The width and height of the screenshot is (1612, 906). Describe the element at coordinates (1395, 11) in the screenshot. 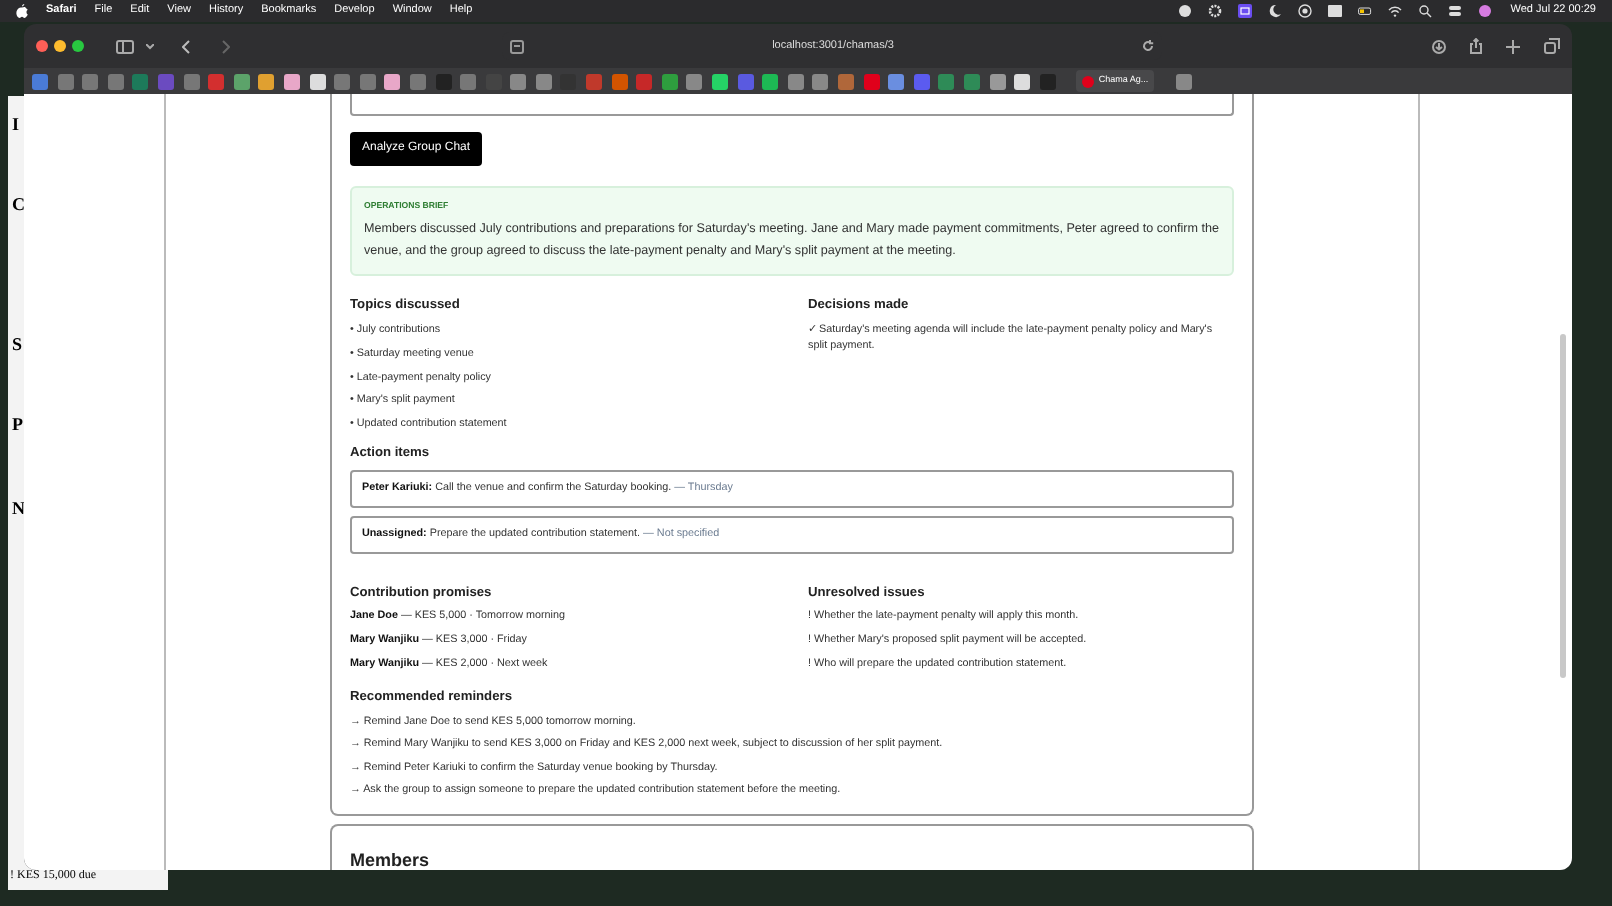

I see `wifi-icon` at that location.